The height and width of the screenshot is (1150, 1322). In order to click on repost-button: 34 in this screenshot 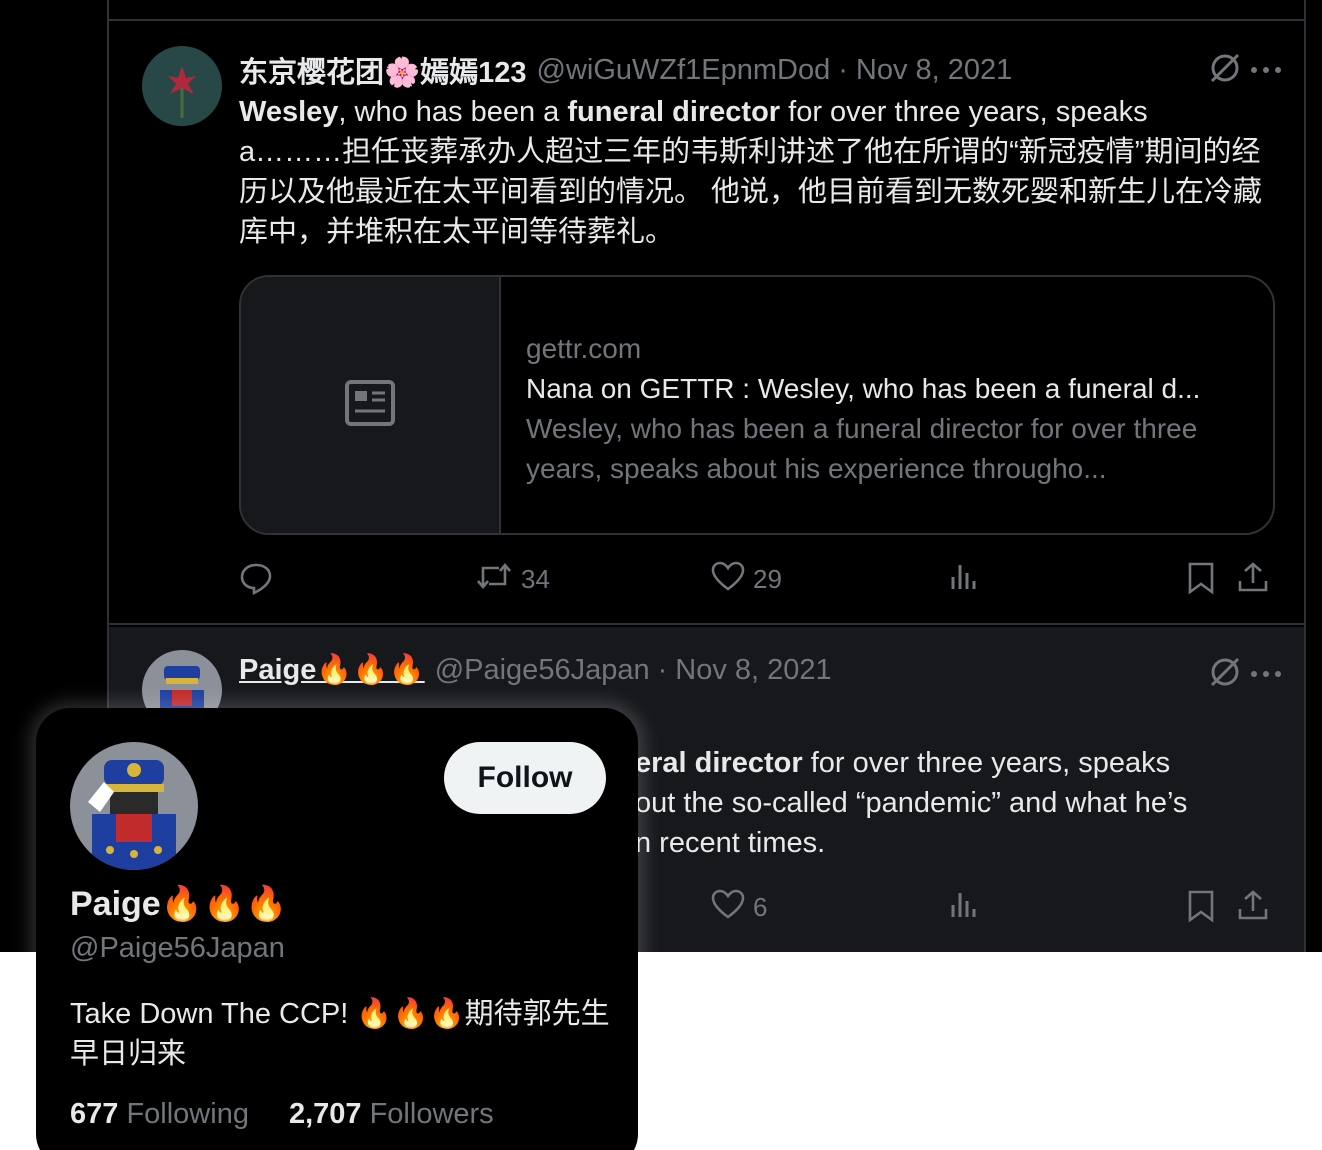, I will do `click(512, 579)`.